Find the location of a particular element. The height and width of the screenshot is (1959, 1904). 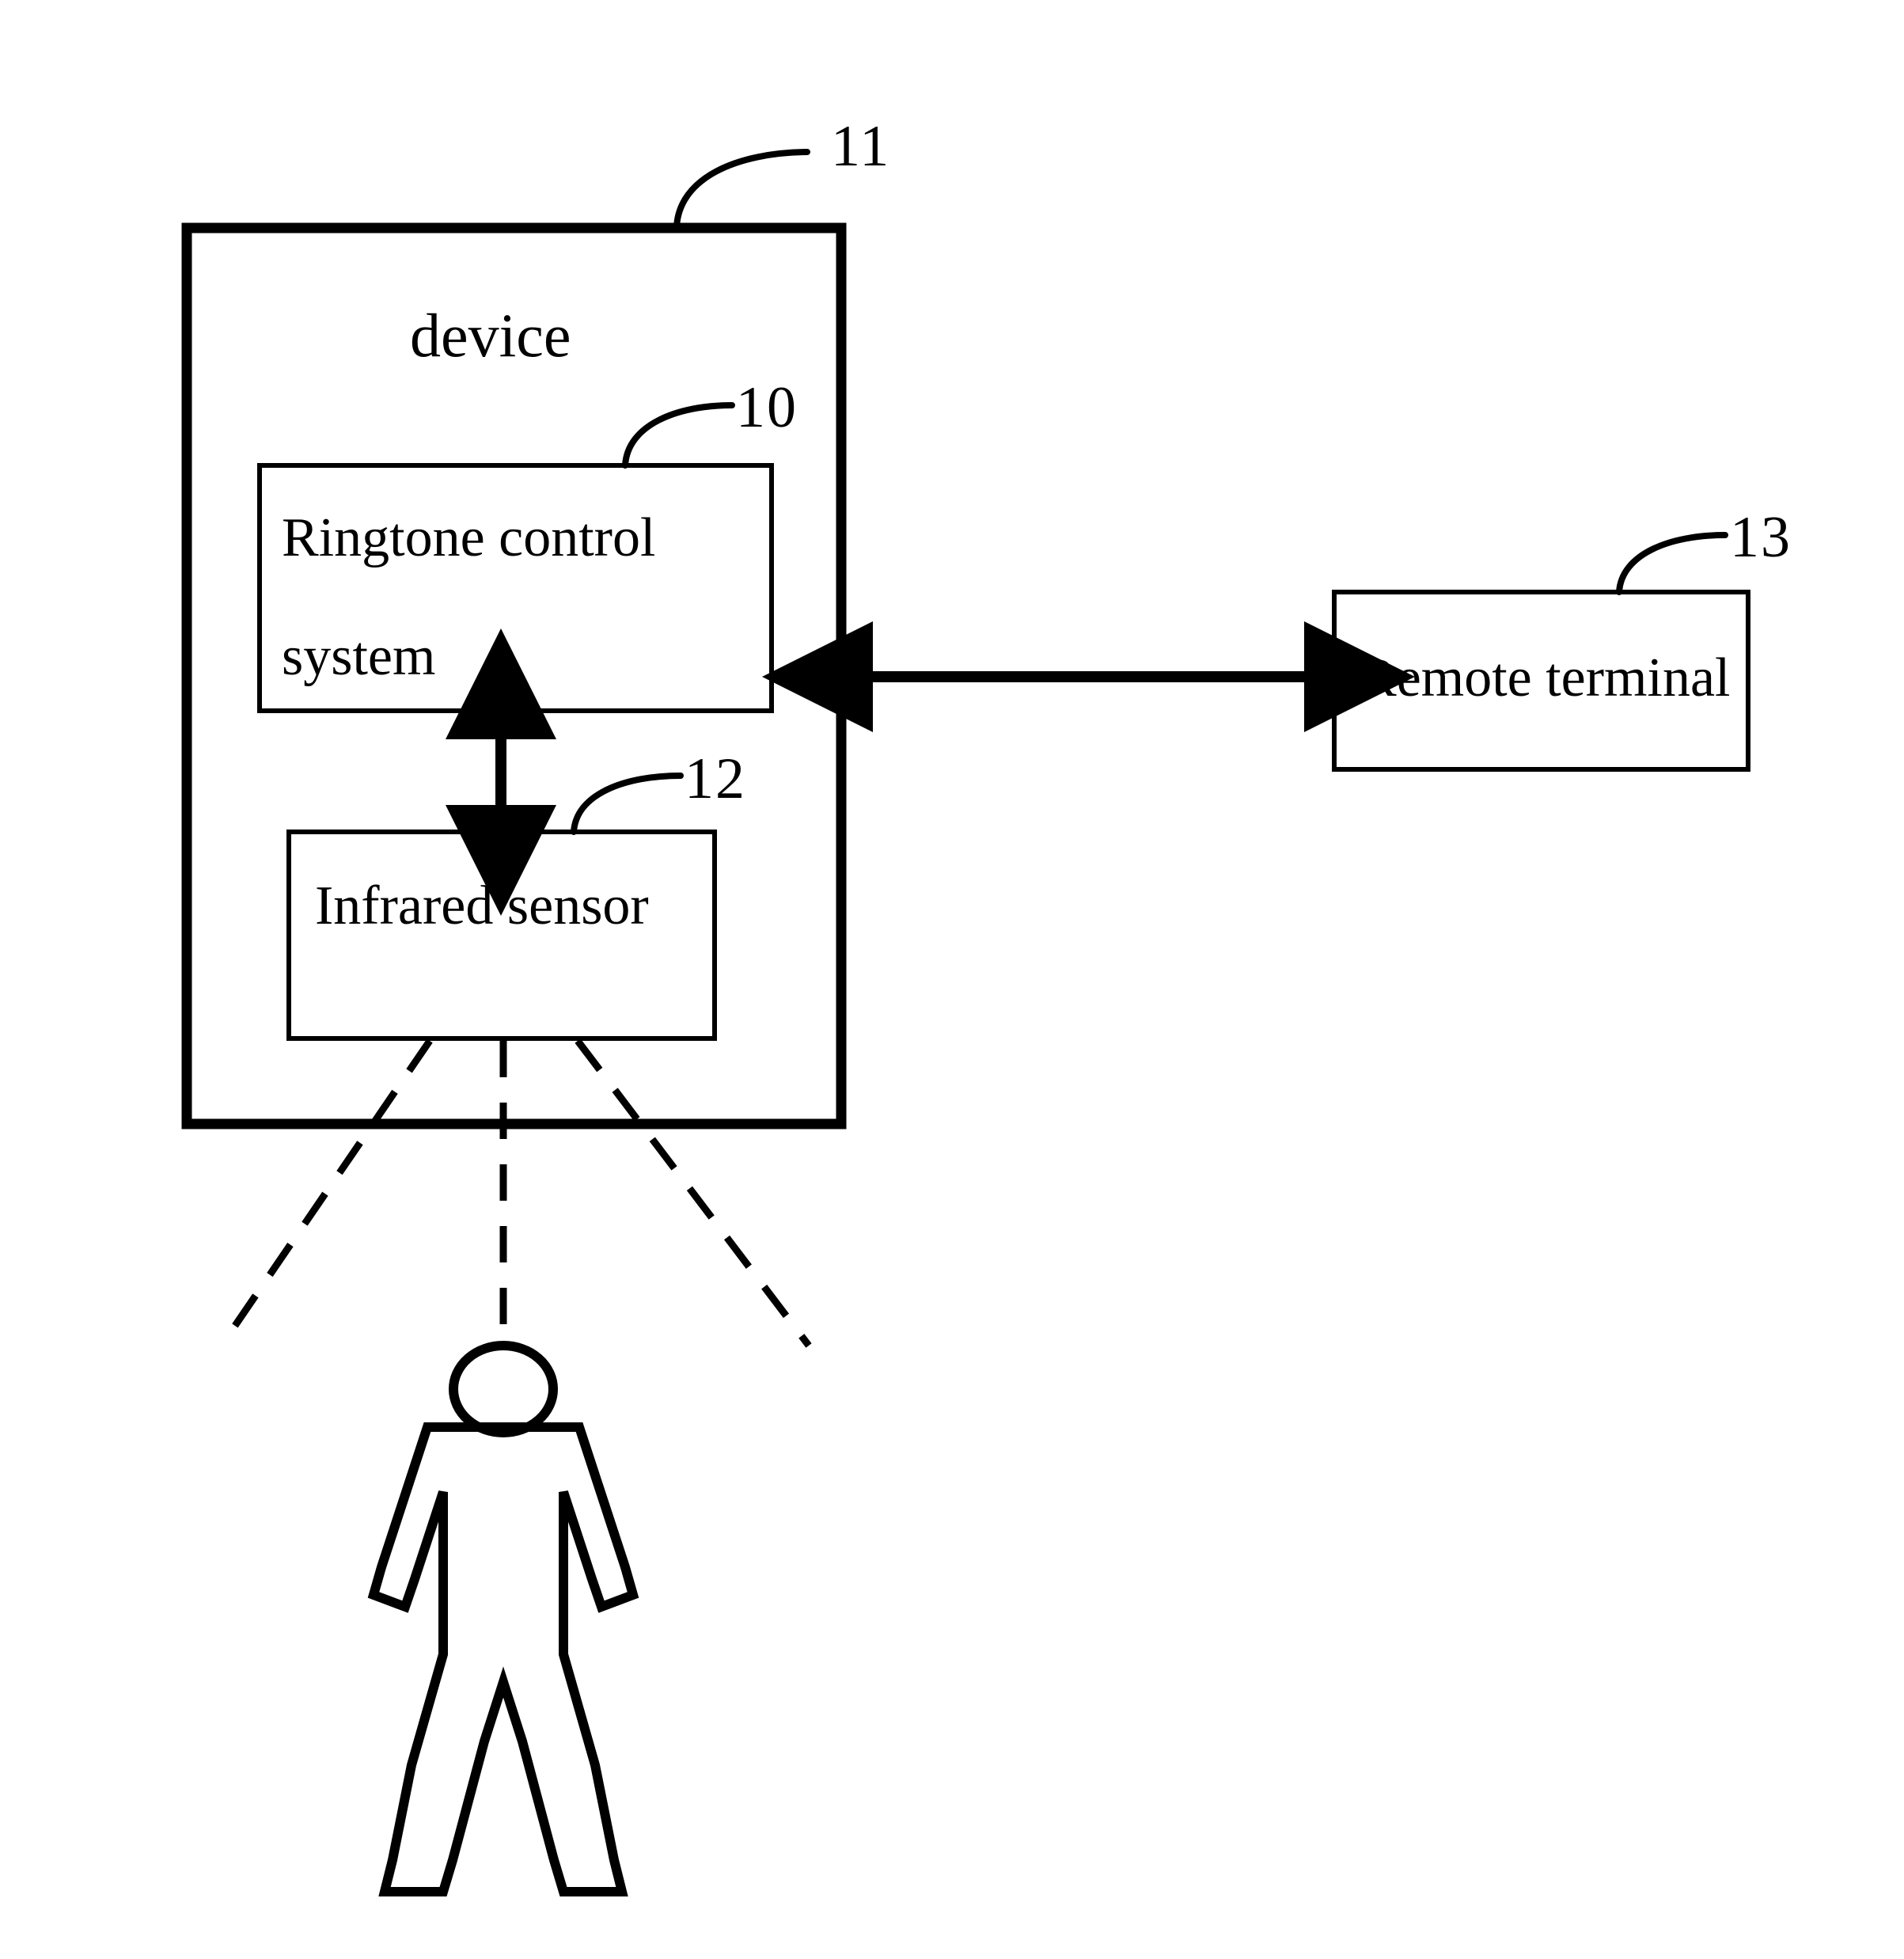

device-box-title: device is located at coordinates (490, 335).